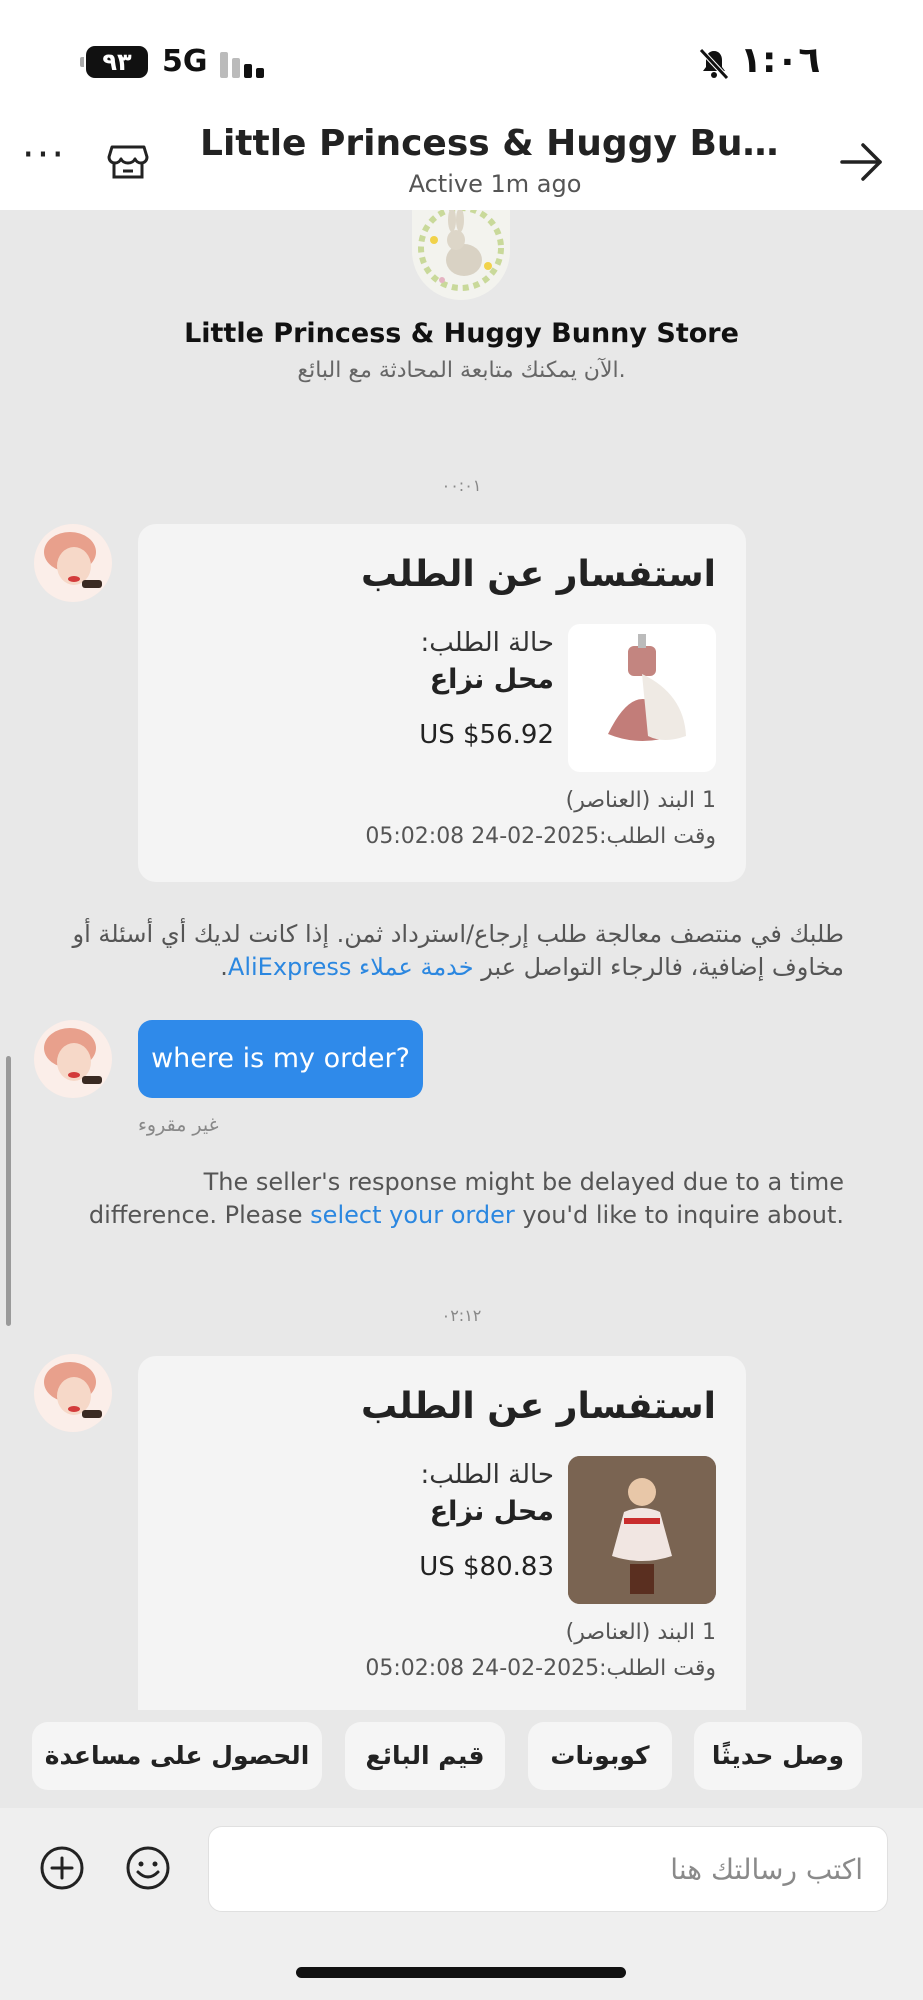  What do you see at coordinates (461, 255) in the screenshot?
I see `store-avatar` at bounding box center [461, 255].